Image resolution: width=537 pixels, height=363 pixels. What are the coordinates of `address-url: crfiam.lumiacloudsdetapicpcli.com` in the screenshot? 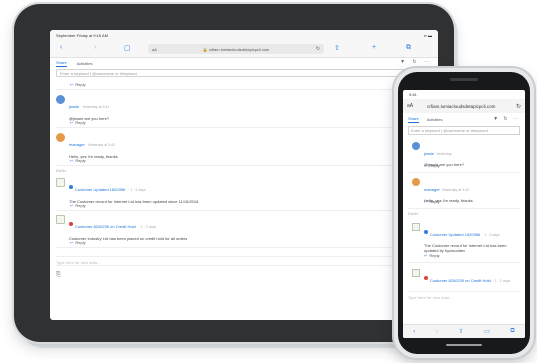 It's located at (239, 49).